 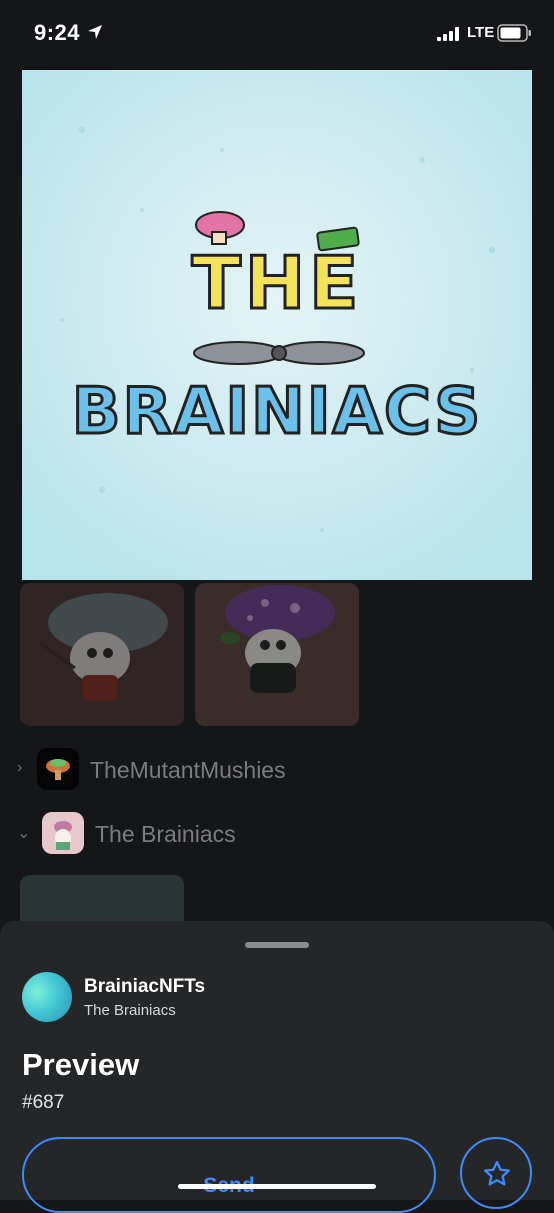 I want to click on location-arrow-icon, so click(x=95, y=32).